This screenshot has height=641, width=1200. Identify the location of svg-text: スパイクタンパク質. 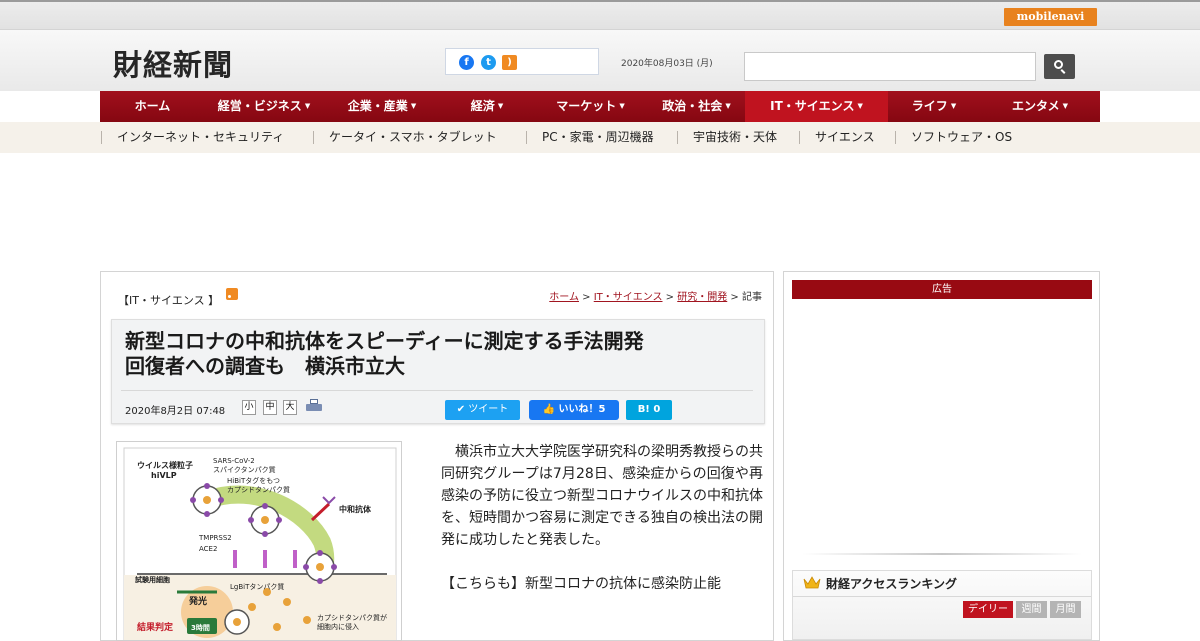
(244, 469).